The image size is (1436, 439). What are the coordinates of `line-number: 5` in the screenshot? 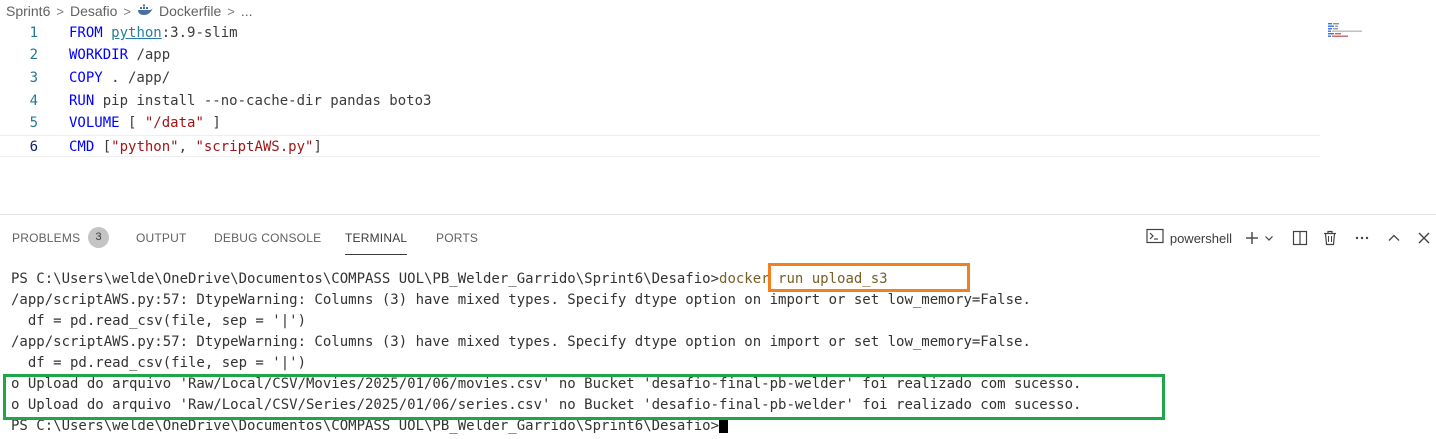 It's located at (33, 123).